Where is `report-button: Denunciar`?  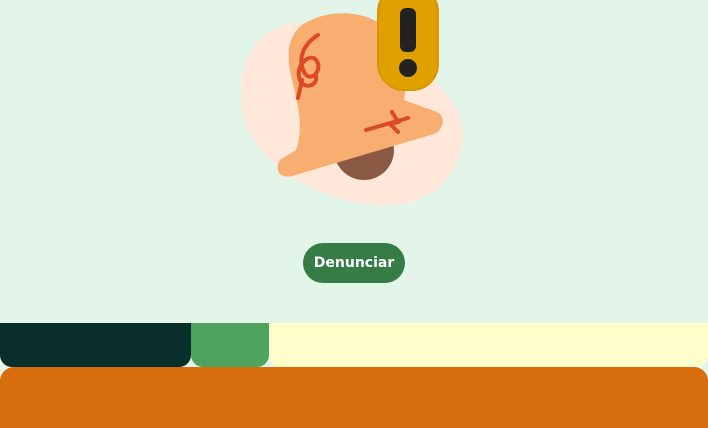
report-button: Denunciar is located at coordinates (354, 263).